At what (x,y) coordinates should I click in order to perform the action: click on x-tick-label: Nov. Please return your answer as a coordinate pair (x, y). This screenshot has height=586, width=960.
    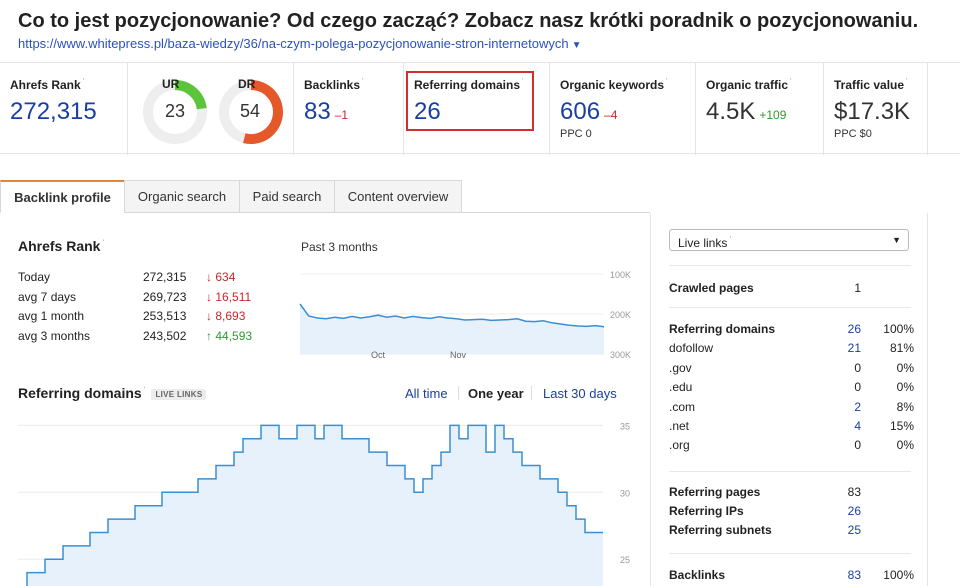
    Looking at the image, I should click on (458, 355).